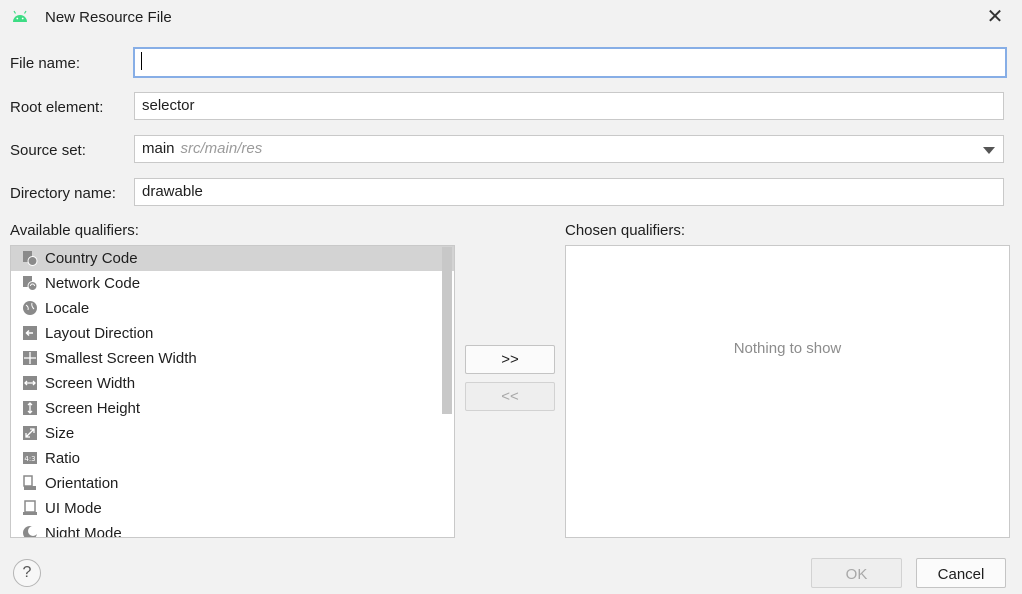 Image resolution: width=1022 pixels, height=594 pixels. I want to click on directory-name-input: drawable, so click(569, 192).